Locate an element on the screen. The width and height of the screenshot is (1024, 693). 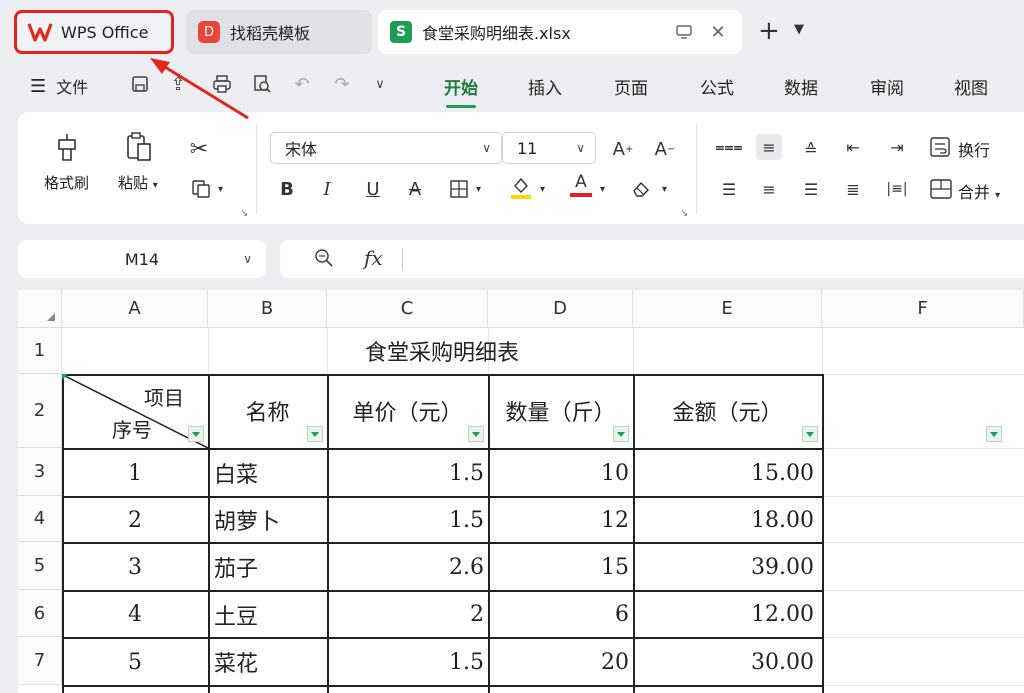
align-bottom-icon: ≙ is located at coordinates (811, 149).